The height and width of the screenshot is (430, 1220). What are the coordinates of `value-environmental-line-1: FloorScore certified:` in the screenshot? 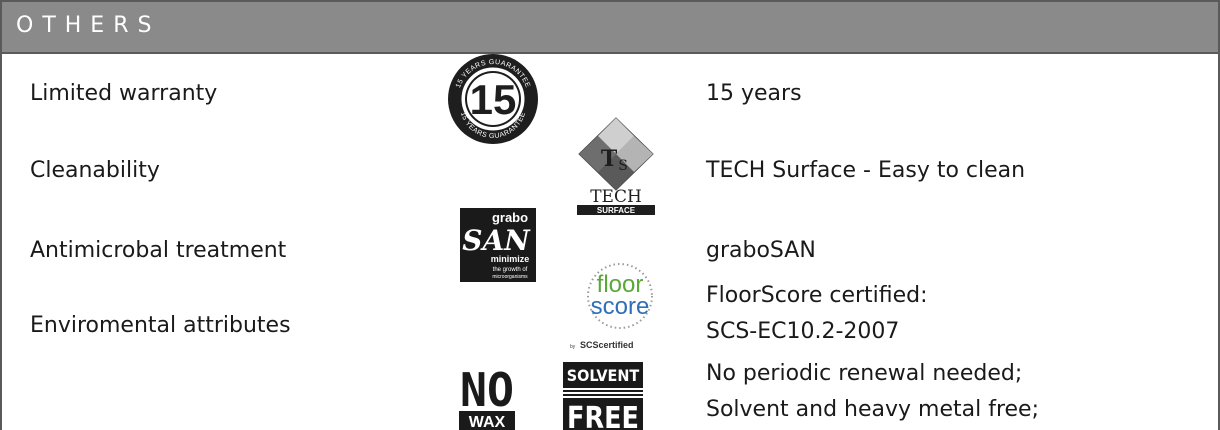 It's located at (817, 295).